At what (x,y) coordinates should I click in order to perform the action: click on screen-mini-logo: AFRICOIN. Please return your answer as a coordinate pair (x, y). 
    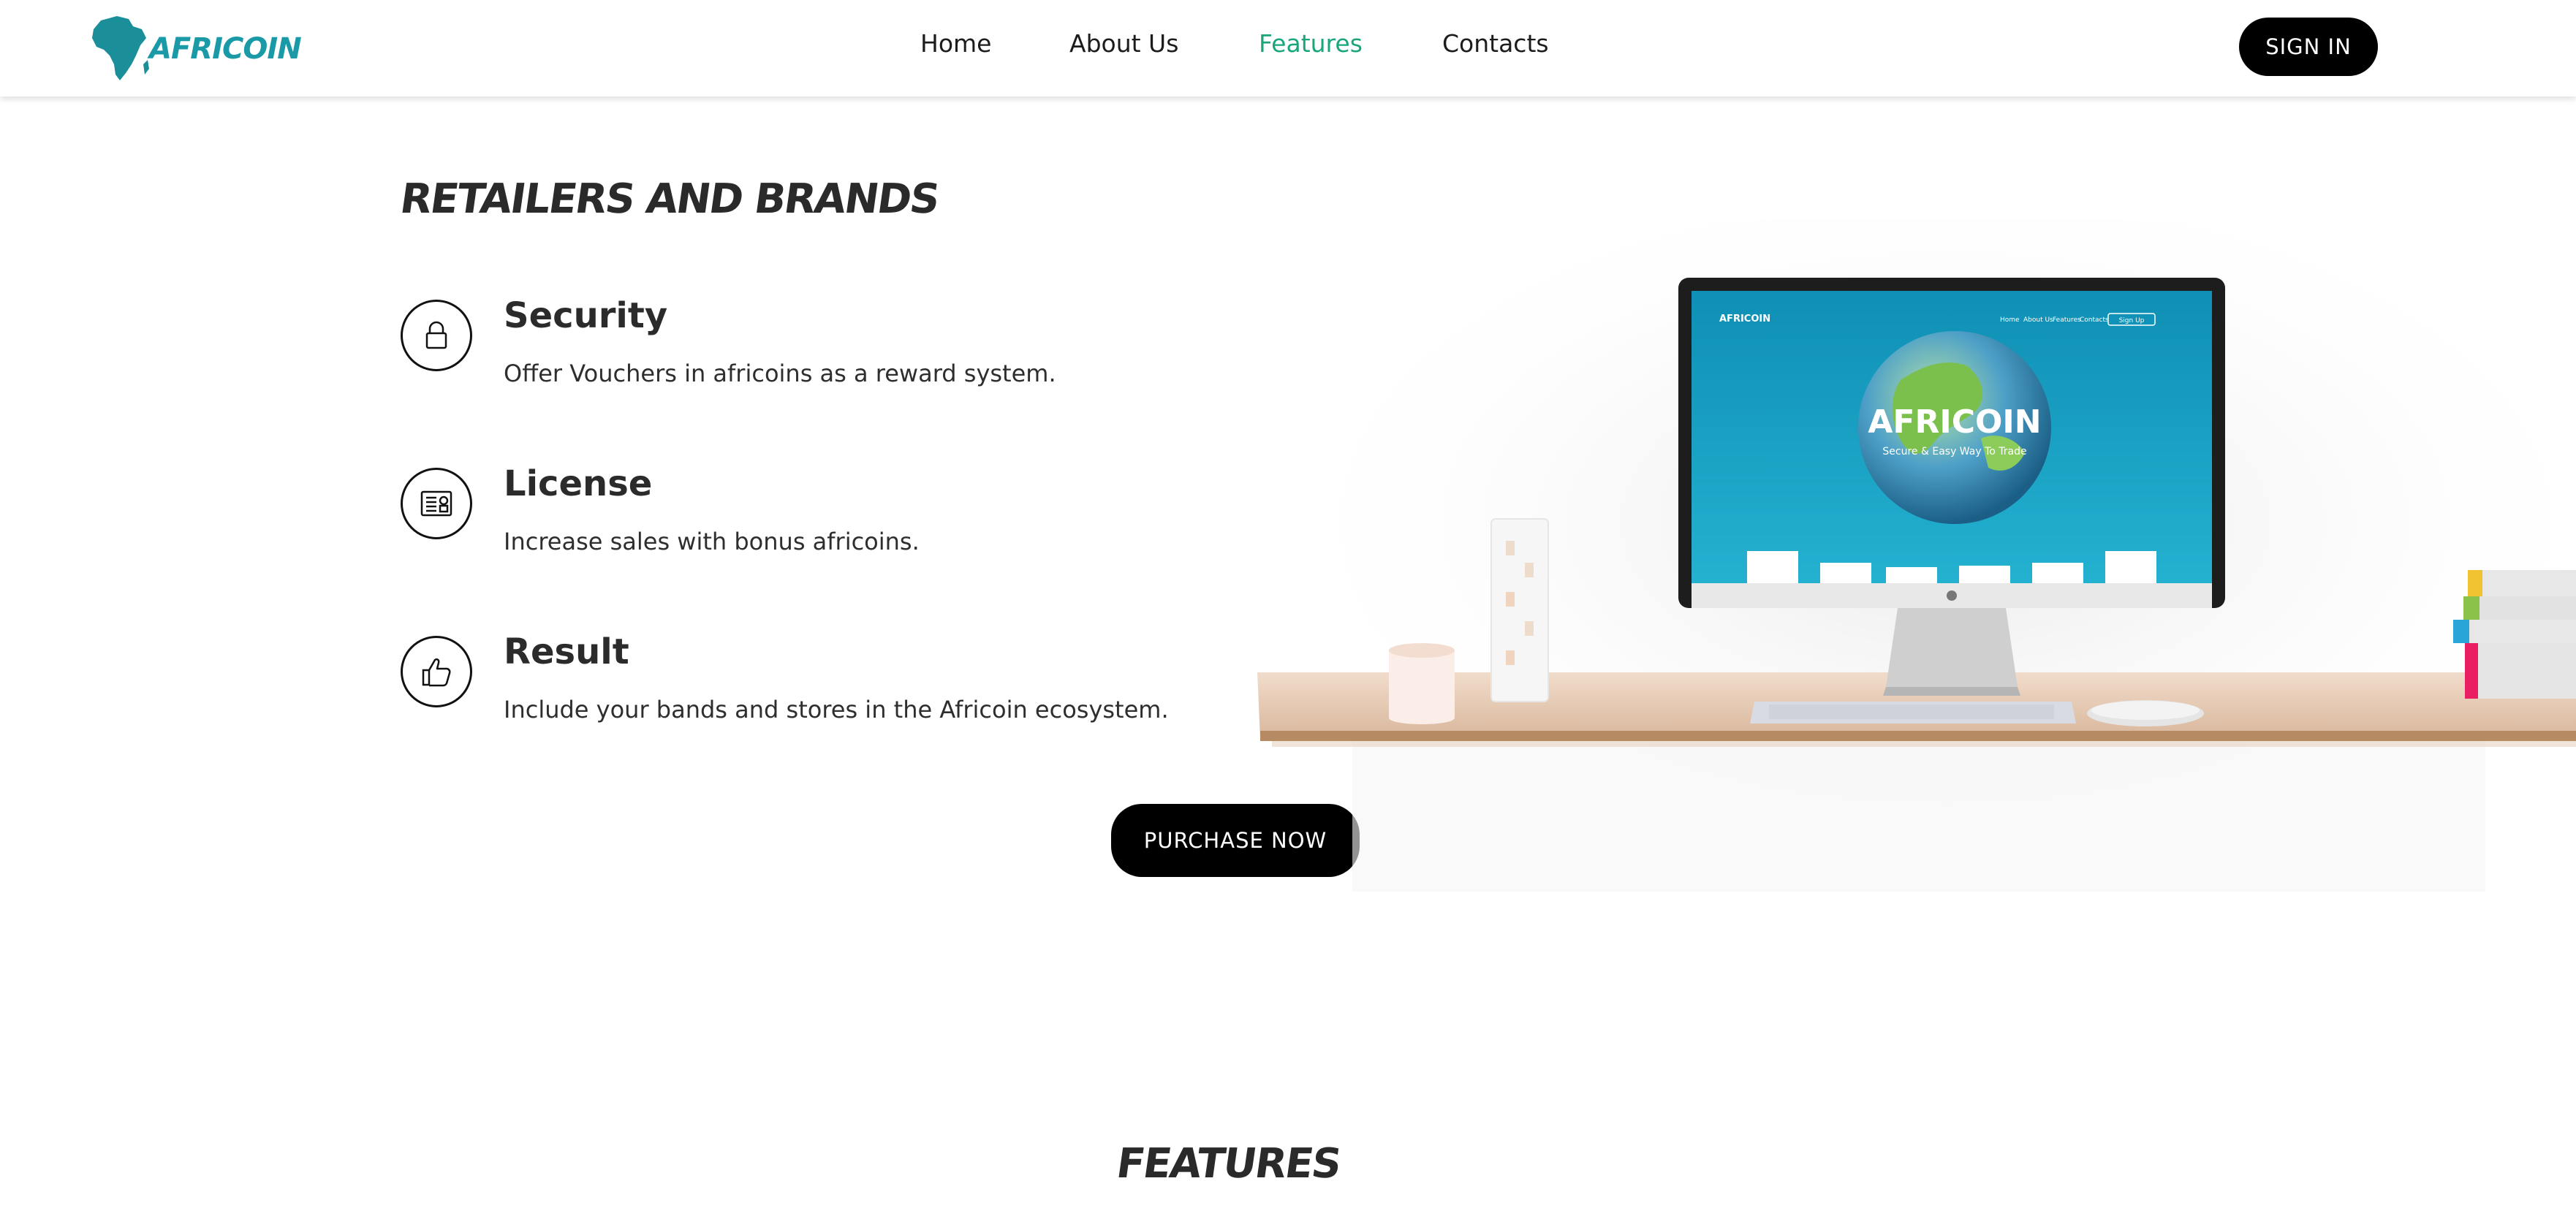
    Looking at the image, I should click on (1744, 319).